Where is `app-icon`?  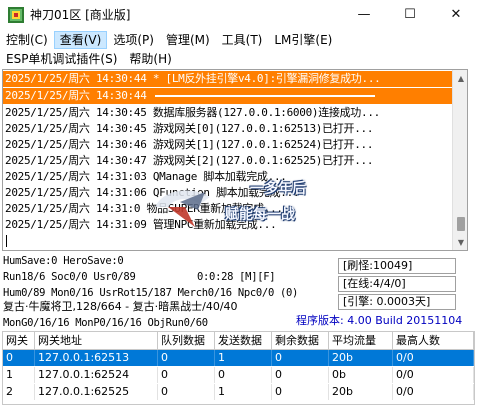 app-icon is located at coordinates (16, 14).